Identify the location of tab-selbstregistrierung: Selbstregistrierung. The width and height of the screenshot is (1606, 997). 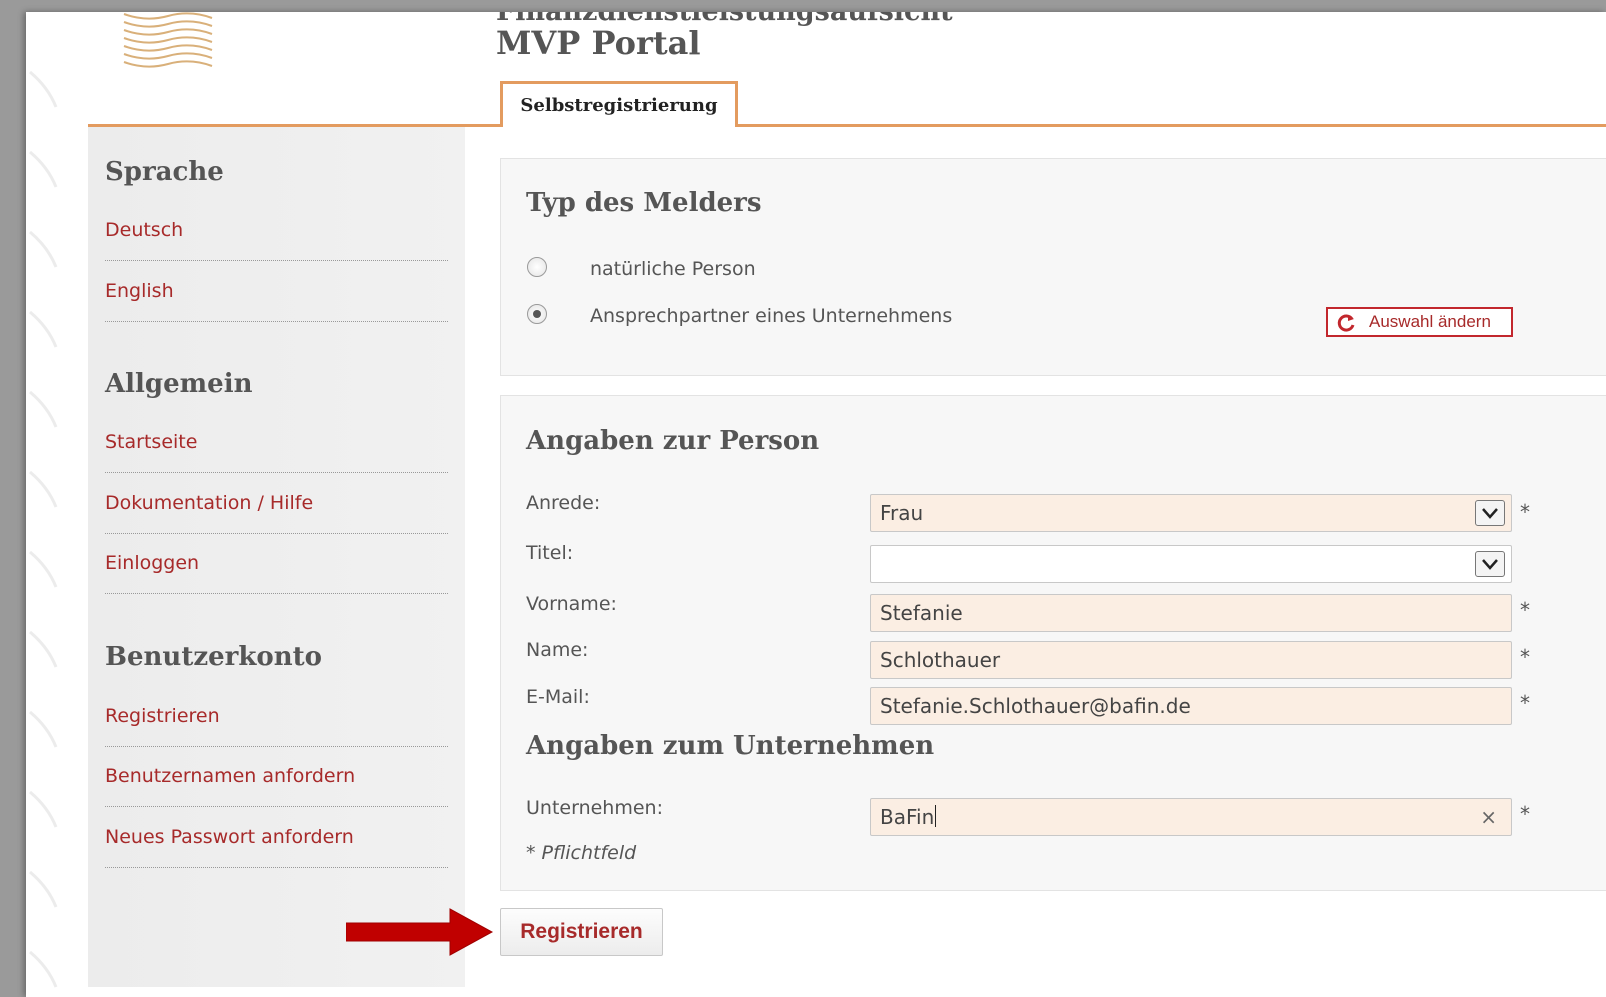
(619, 104).